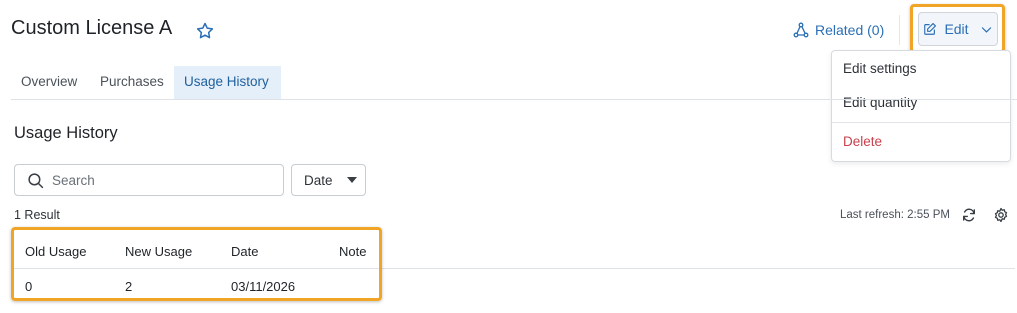 The width and height of the screenshot is (1017, 313). I want to click on tab-overview: Overview, so click(49, 82).